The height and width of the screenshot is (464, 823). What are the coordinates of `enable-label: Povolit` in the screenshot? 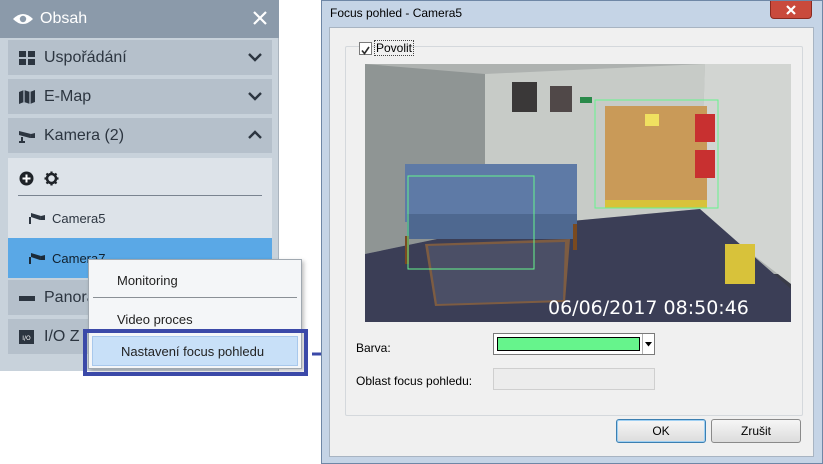 It's located at (394, 48).